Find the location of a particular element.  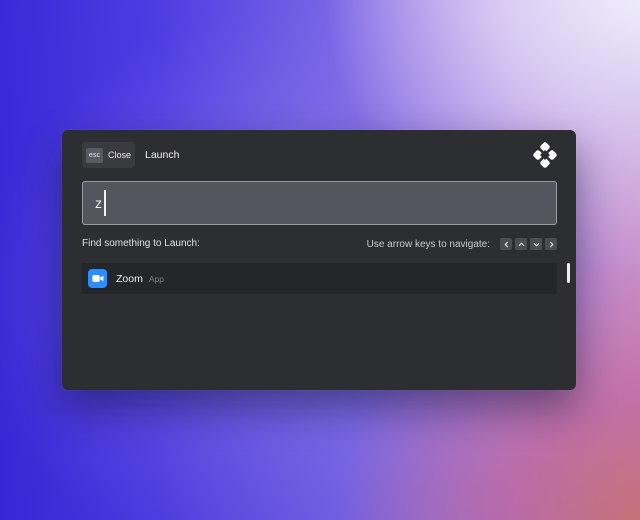

list-item: Zoom App is located at coordinates (319, 278).